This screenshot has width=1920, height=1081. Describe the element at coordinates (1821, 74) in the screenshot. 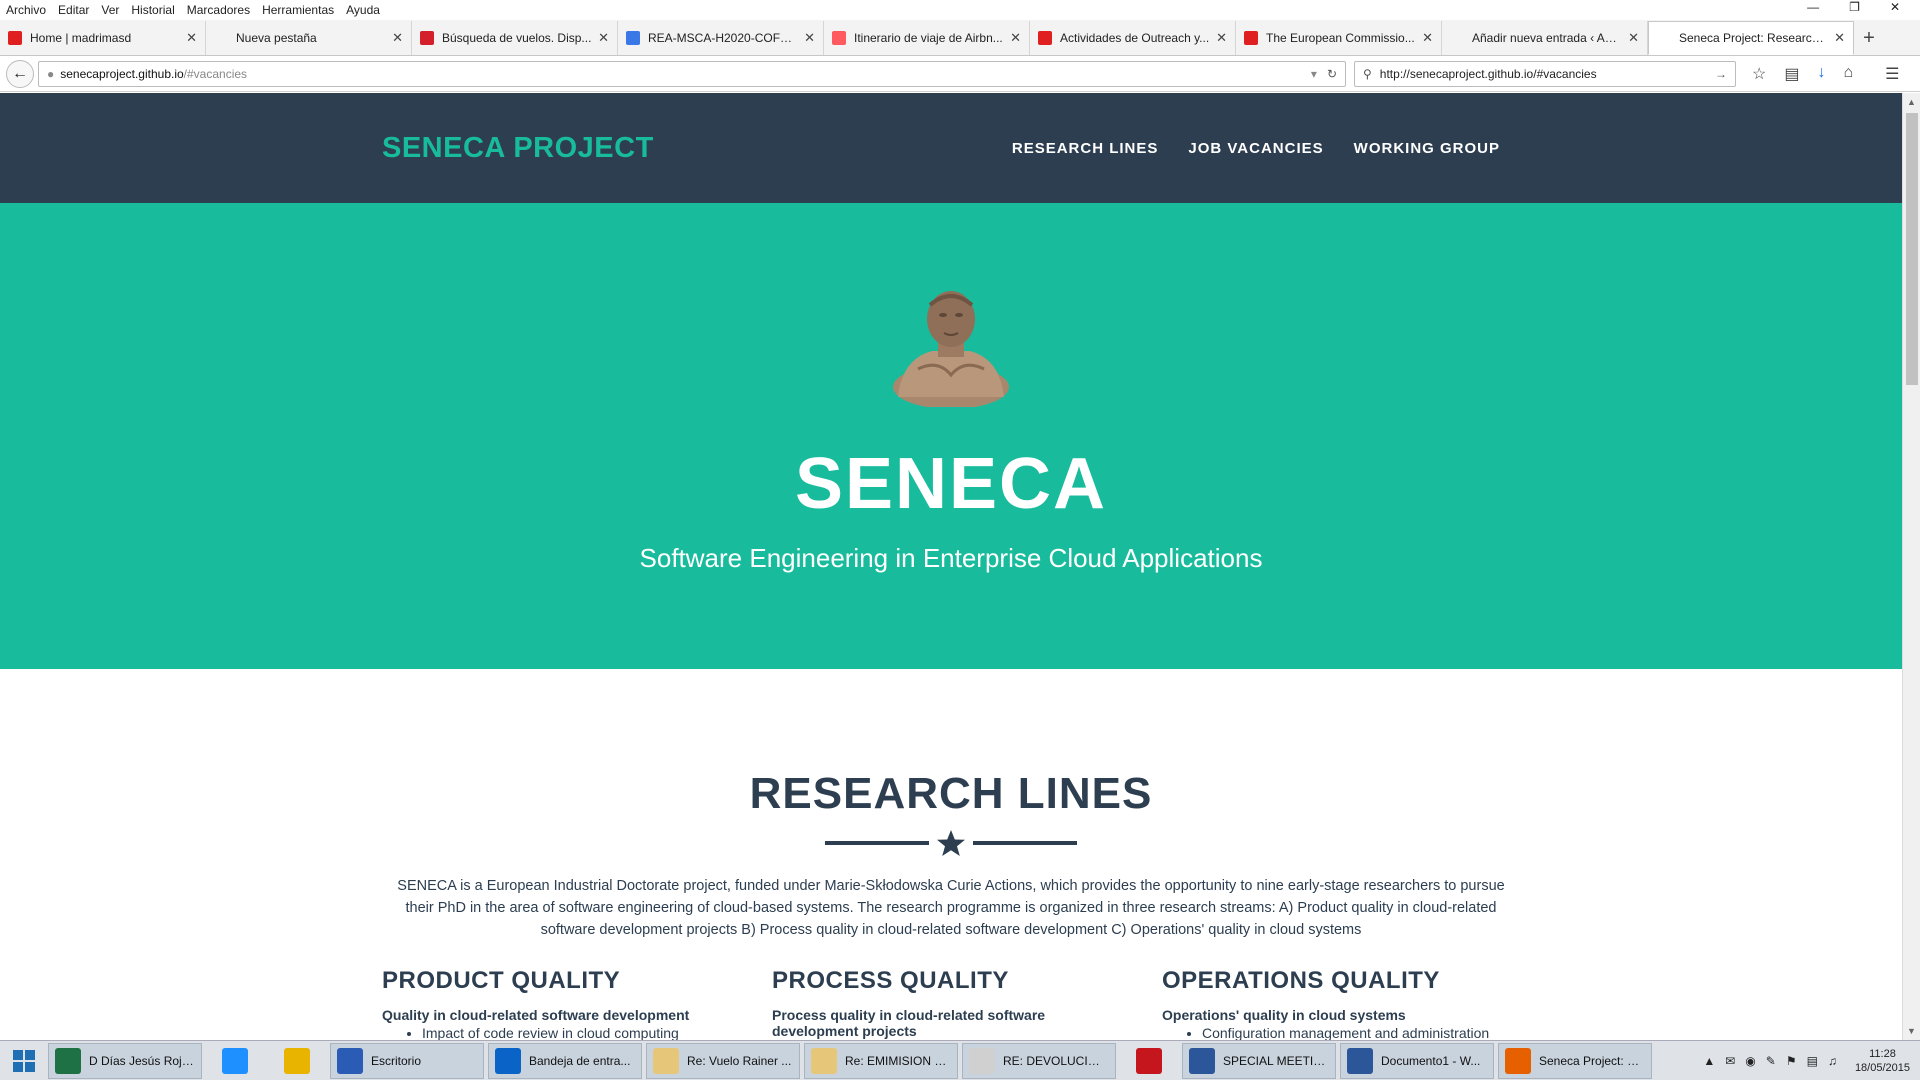

I see `downloads-icon: ↓` at that location.